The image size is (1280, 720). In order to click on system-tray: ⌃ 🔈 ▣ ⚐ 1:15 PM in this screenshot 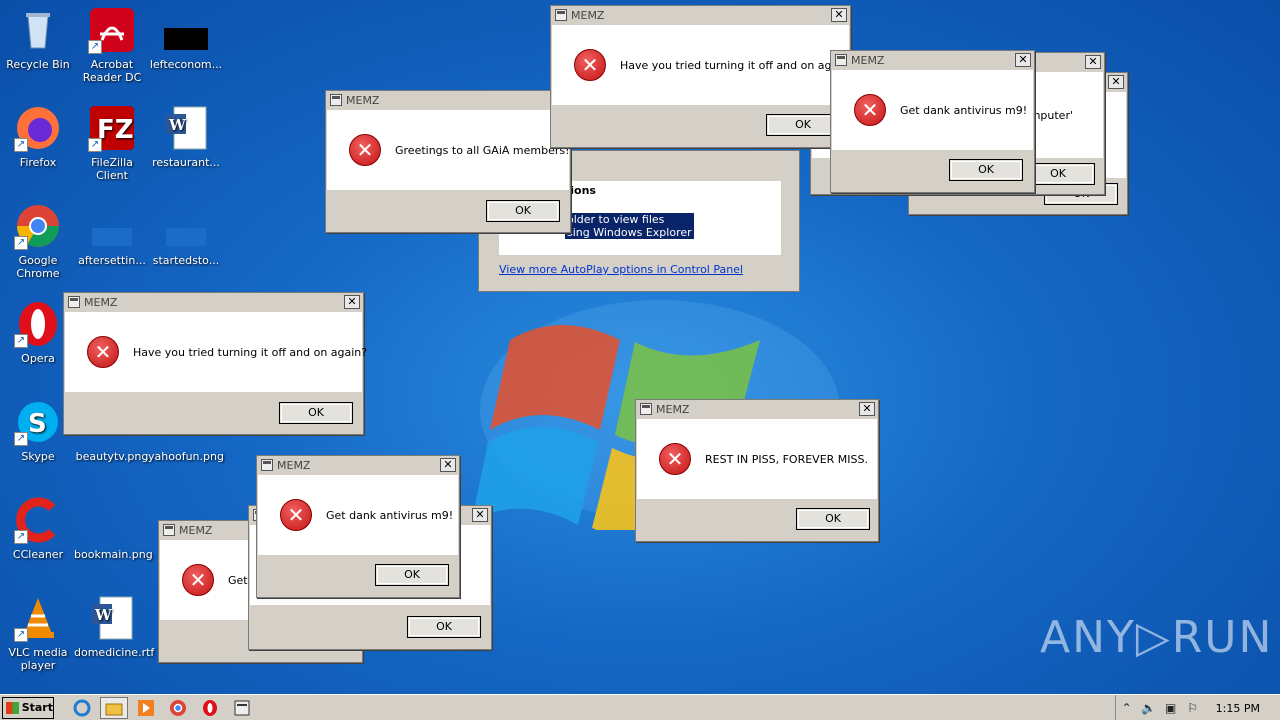, I will do `click(1197, 707)`.